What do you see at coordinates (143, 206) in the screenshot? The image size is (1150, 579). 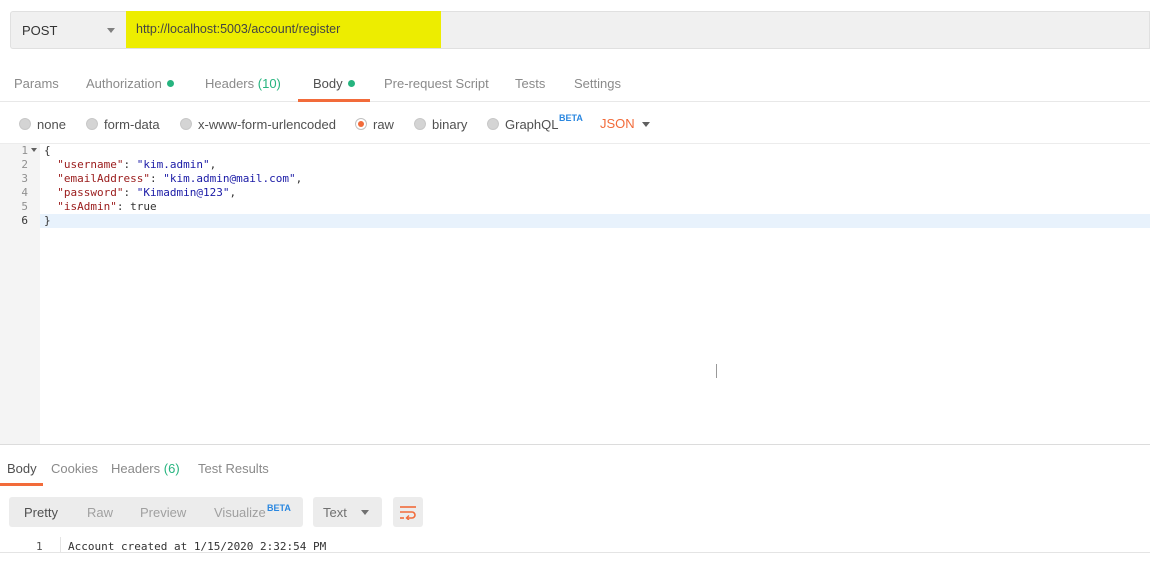 I see `json-value: true` at bounding box center [143, 206].